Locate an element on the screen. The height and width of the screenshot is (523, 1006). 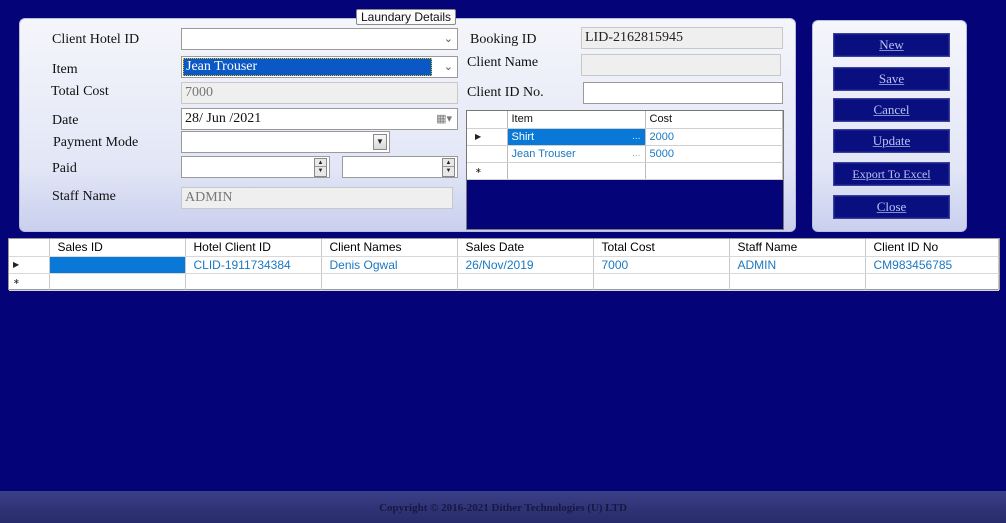
staff-name-cell: ADMIN is located at coordinates (797, 265).